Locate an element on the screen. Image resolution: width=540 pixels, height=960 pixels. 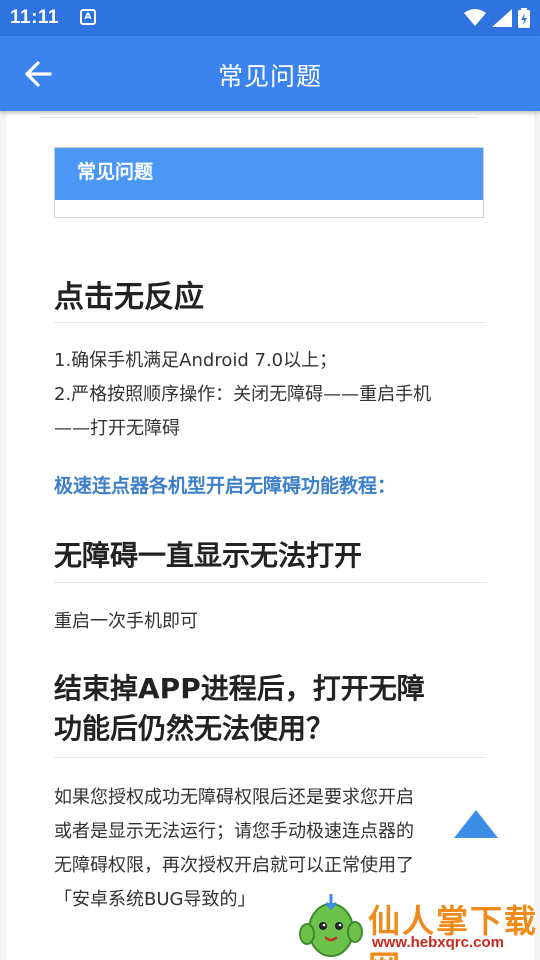
heading-line: 结束掉APP进程后，打开无障 is located at coordinates (239, 688).